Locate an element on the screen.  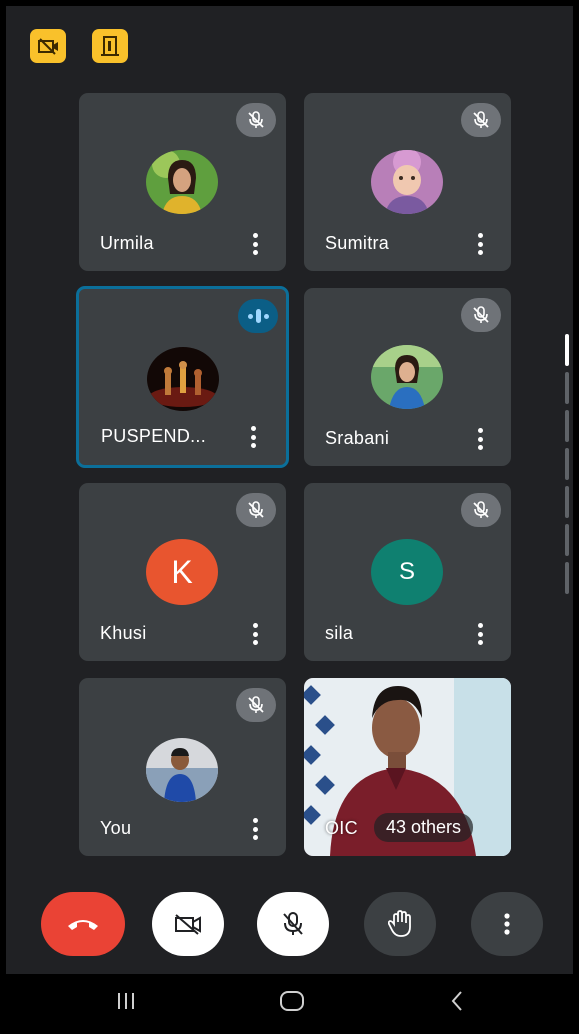
others-count-pill: 43 others is located at coordinates (424, 827).